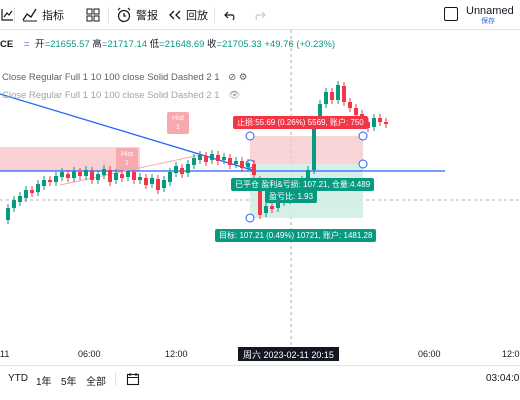 The image size is (520, 400). What do you see at coordinates (488, 21) in the screenshot?
I see `save-label: 保存` at bounding box center [488, 21].